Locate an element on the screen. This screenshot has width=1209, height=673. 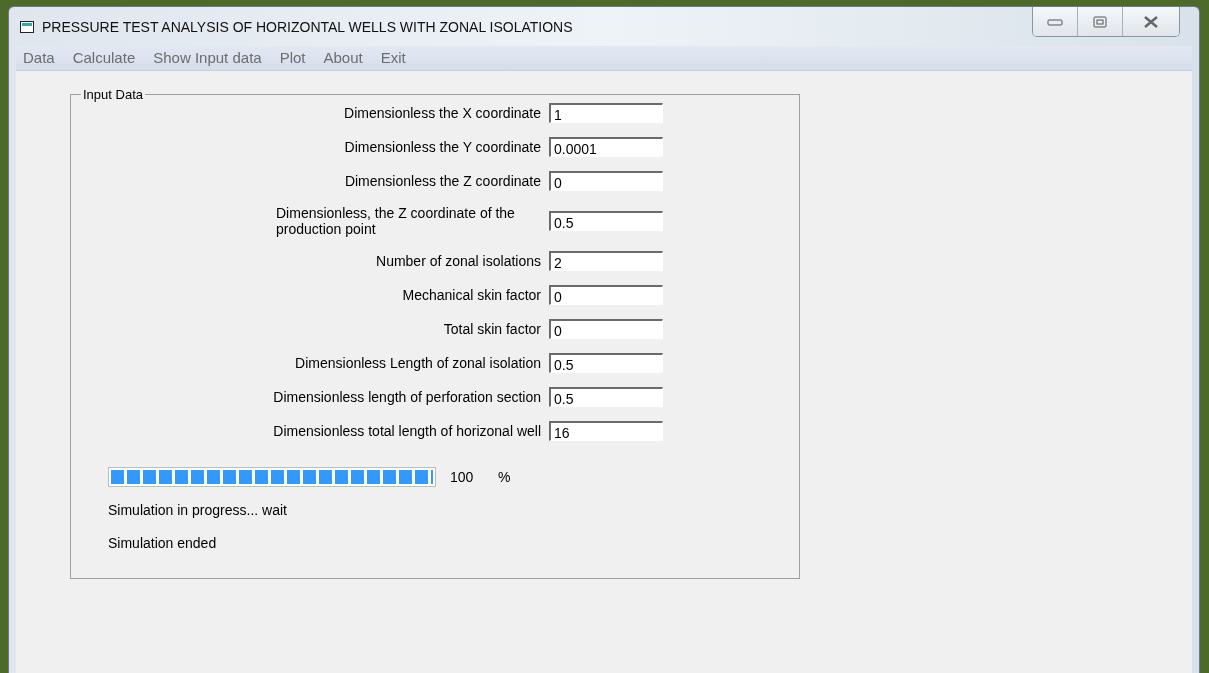
input-field: 1 is located at coordinates (606, 113).